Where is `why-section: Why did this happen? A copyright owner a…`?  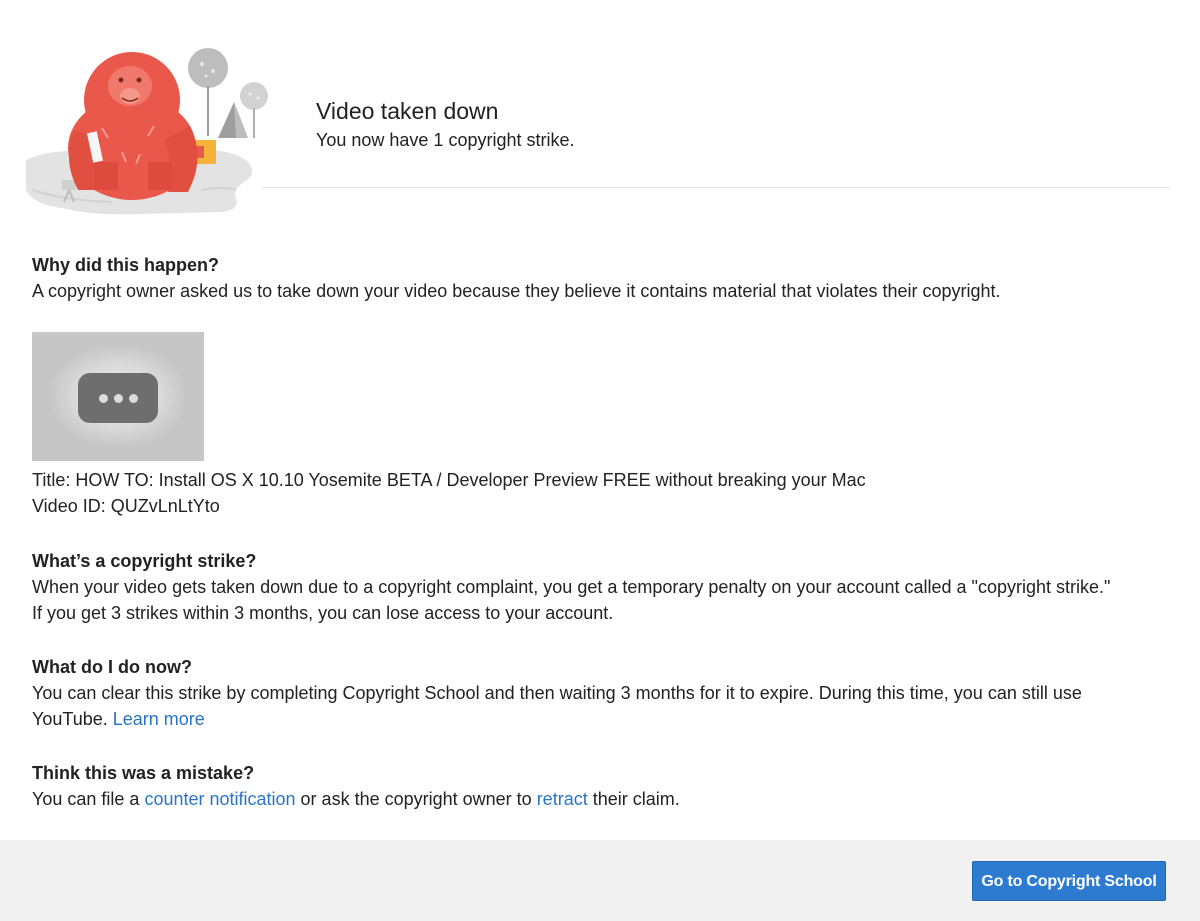
why-section: Why did this happen? A copyright owner a… is located at coordinates (607, 278).